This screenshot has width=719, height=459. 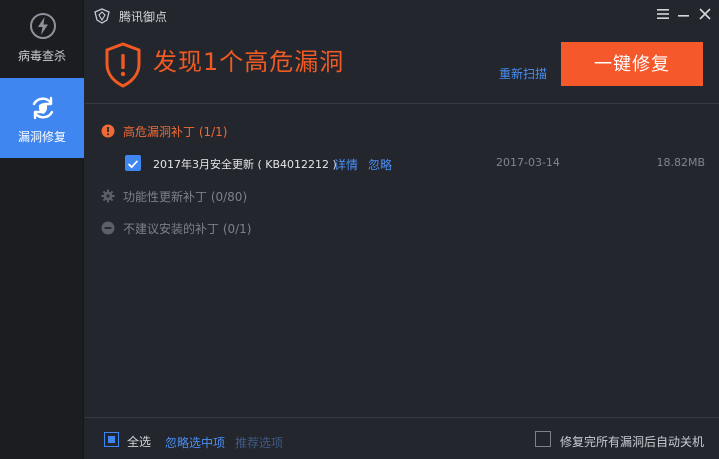 I want to click on scan-result-headline: 发现1个高危漏洞, so click(x=249, y=62).